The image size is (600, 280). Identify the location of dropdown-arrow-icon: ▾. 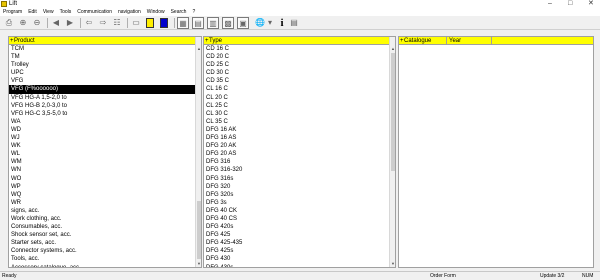
(270, 23).